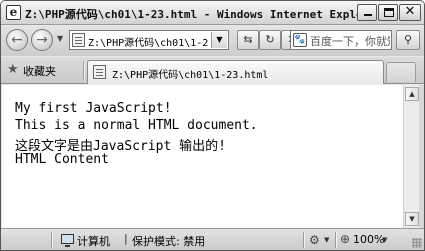  I want to click on window-border, so click(421, 156).